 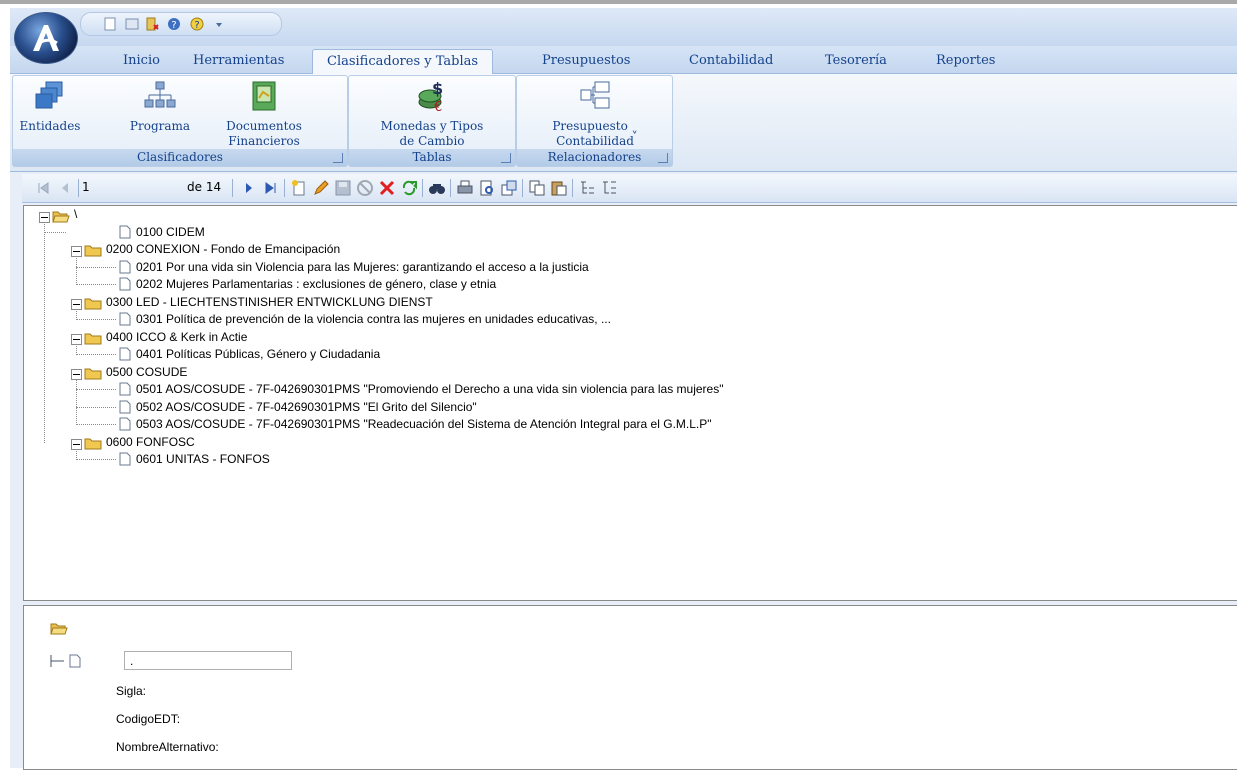 I want to click on tab-inicio: Inicio, so click(x=141, y=61).